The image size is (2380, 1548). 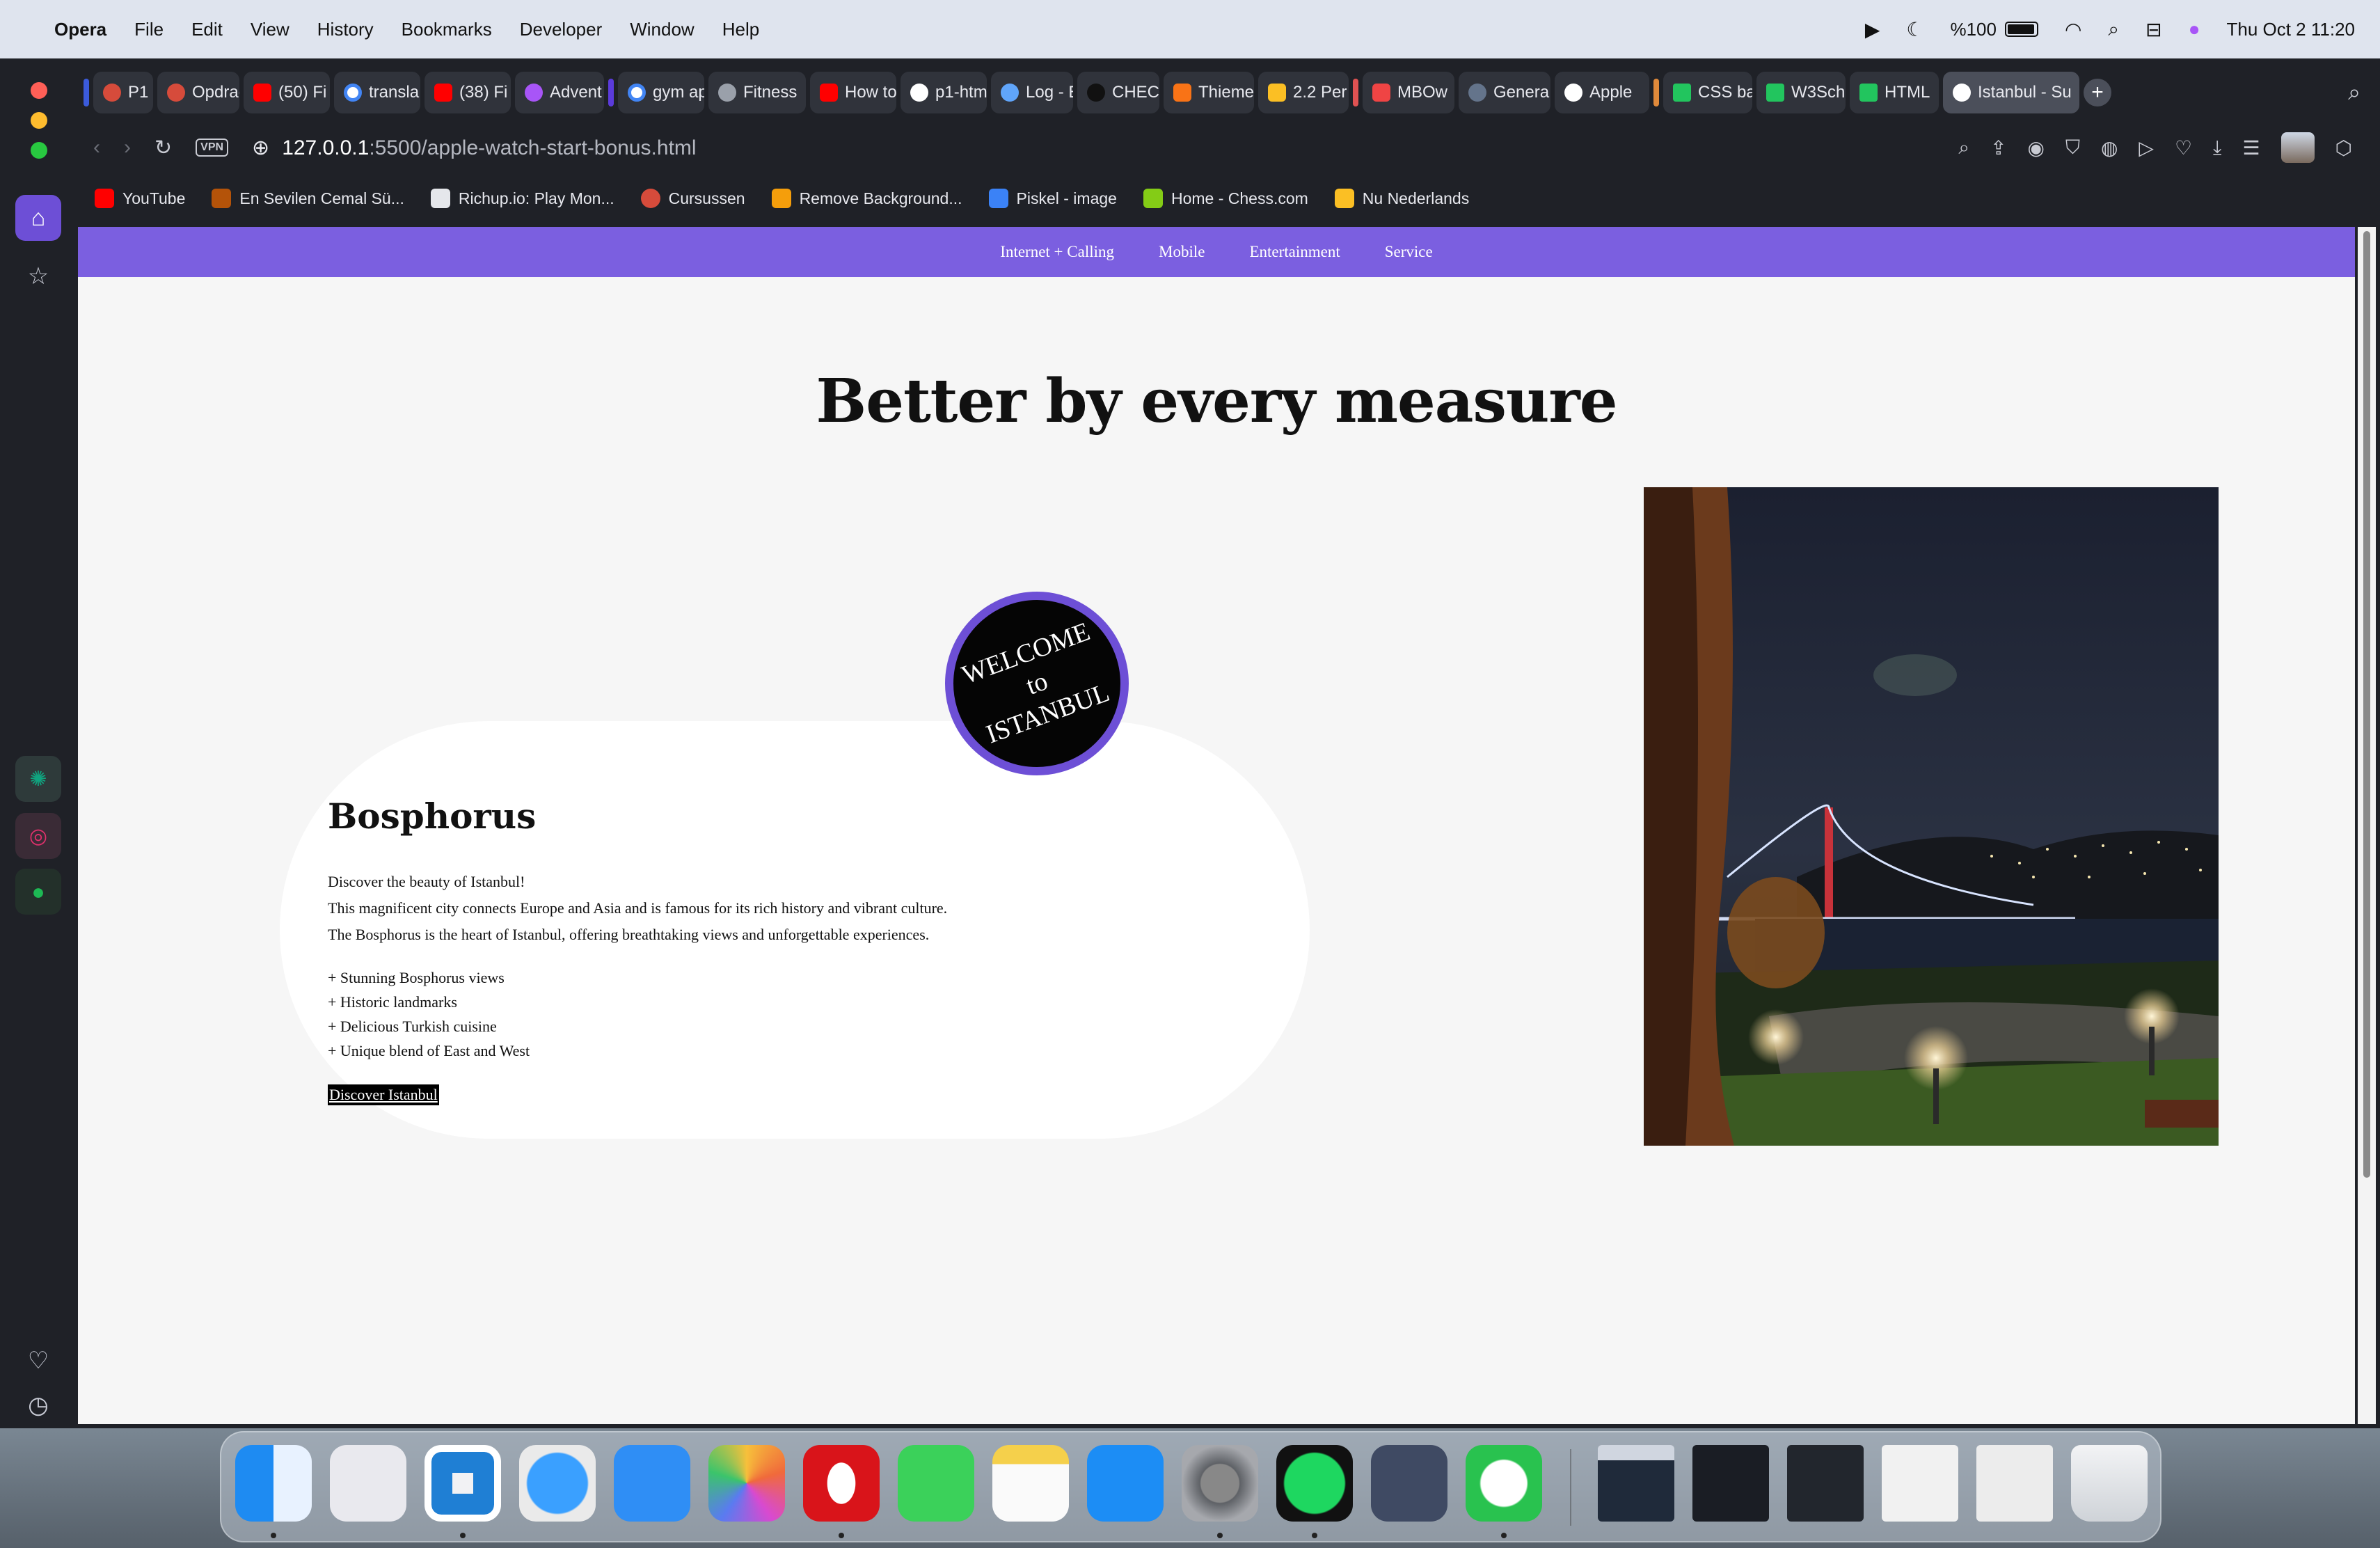 What do you see at coordinates (38, 779) in the screenshot?
I see `chatgpt-icon: ✺` at bounding box center [38, 779].